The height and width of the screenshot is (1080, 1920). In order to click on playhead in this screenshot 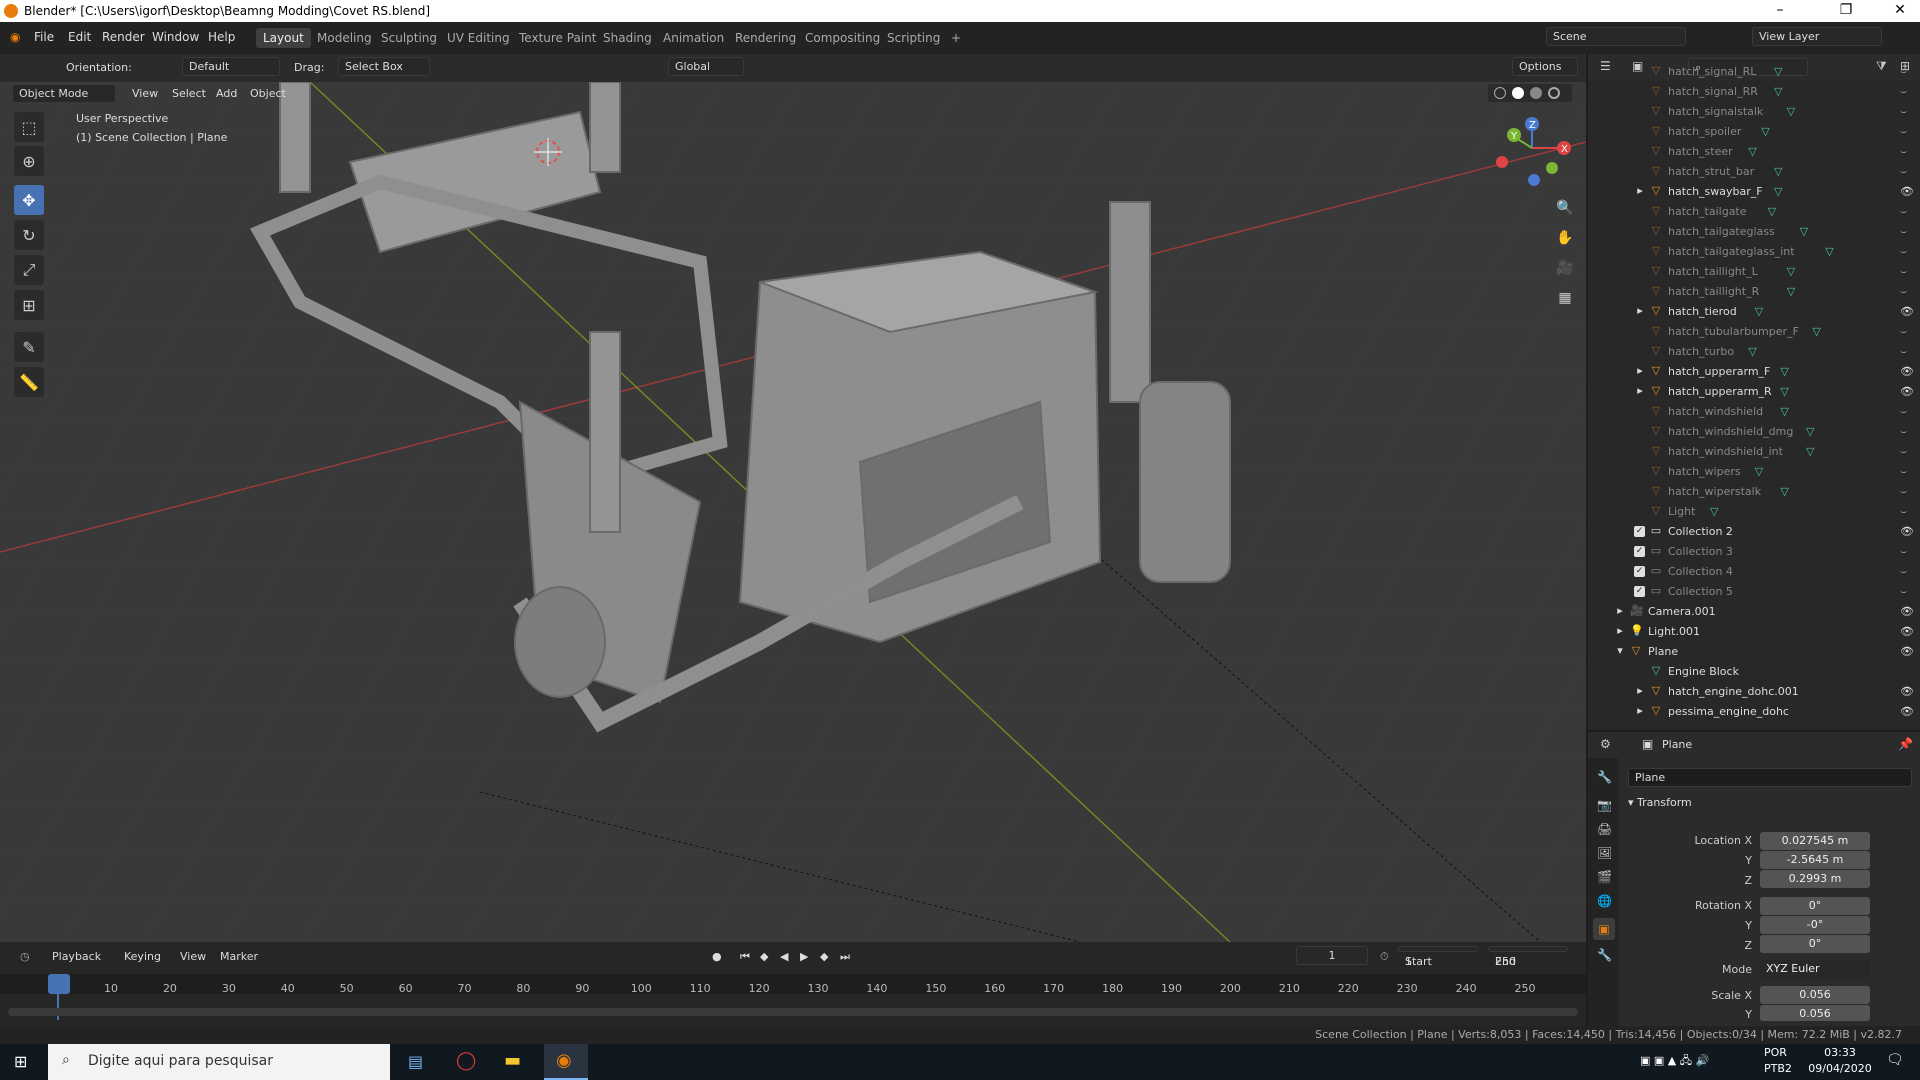, I will do `click(59, 984)`.